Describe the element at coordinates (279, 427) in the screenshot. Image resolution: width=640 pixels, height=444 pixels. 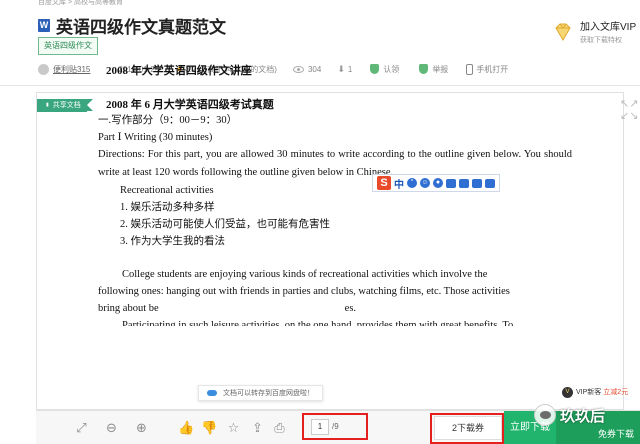
I see `print-icon: ⎙` at that location.